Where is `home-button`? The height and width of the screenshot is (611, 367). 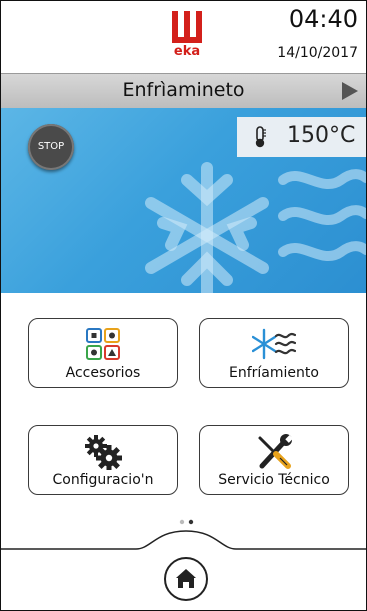
home-button is located at coordinates (186, 579).